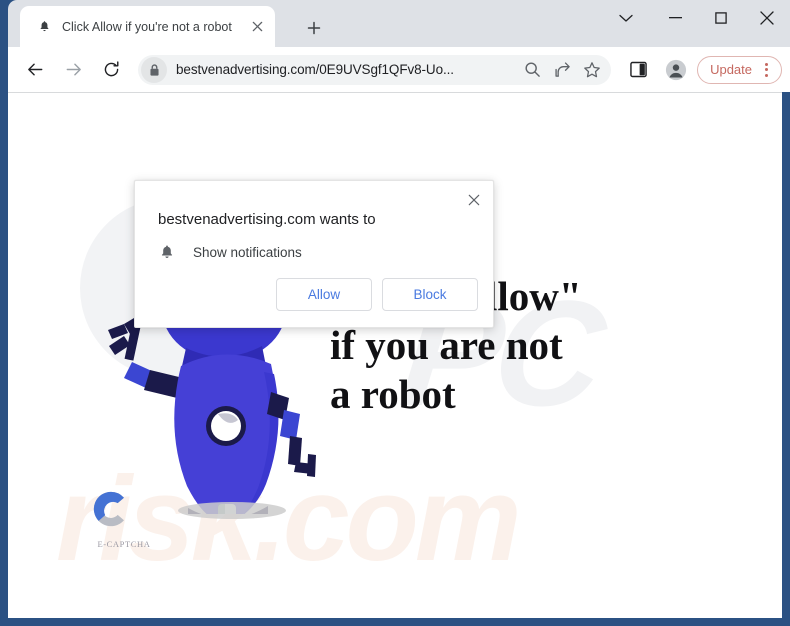 This screenshot has height=626, width=790. I want to click on reload-icon, so click(111, 70).